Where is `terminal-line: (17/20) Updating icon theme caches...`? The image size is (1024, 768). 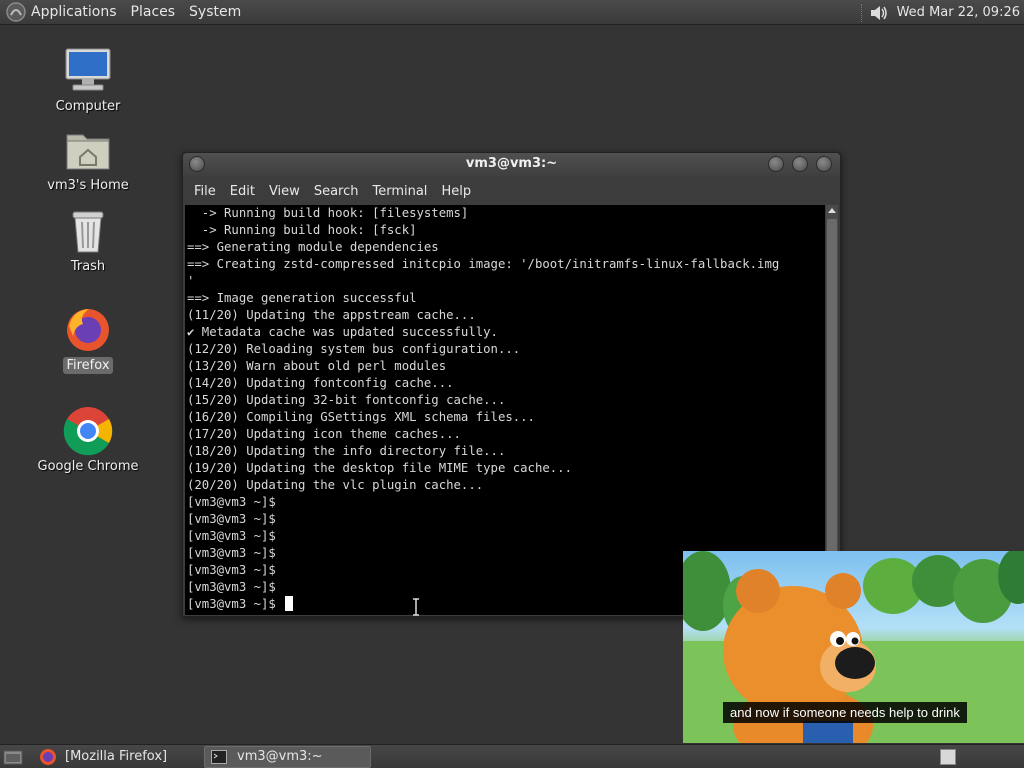 terminal-line: (17/20) Updating icon theme caches... is located at coordinates (324, 434).